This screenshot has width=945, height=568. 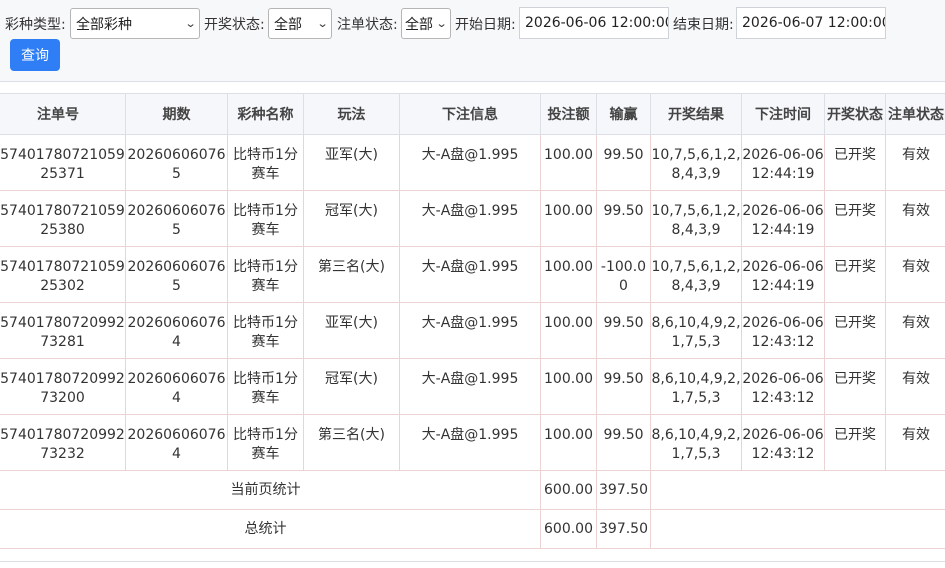 I want to click on bet-status-select: 全部 ⌄, so click(x=426, y=23).